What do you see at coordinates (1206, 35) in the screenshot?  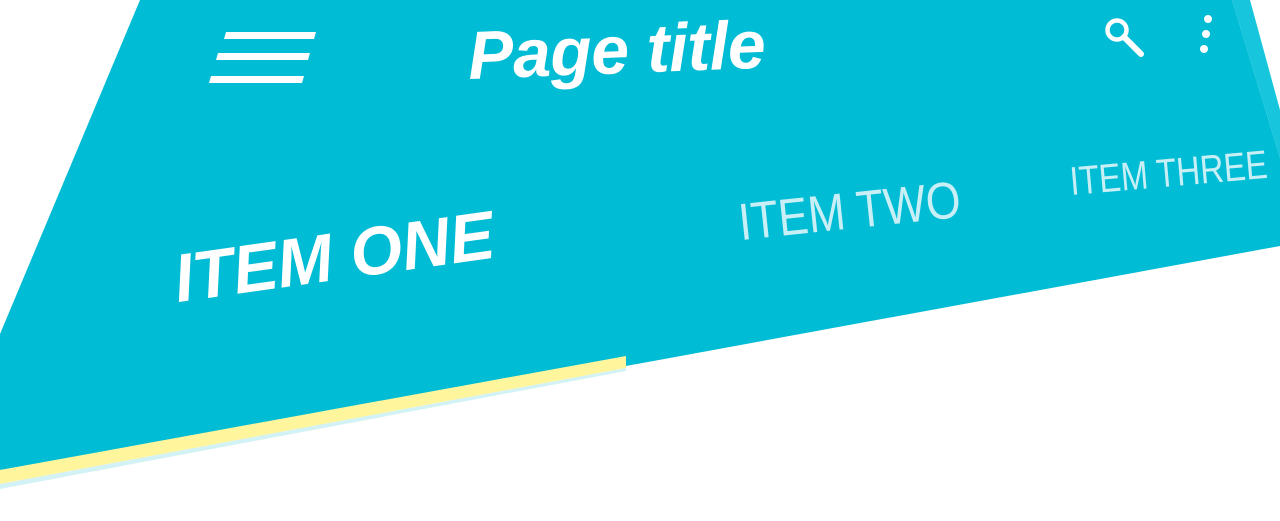 I see `more-vertical-icon` at bounding box center [1206, 35].